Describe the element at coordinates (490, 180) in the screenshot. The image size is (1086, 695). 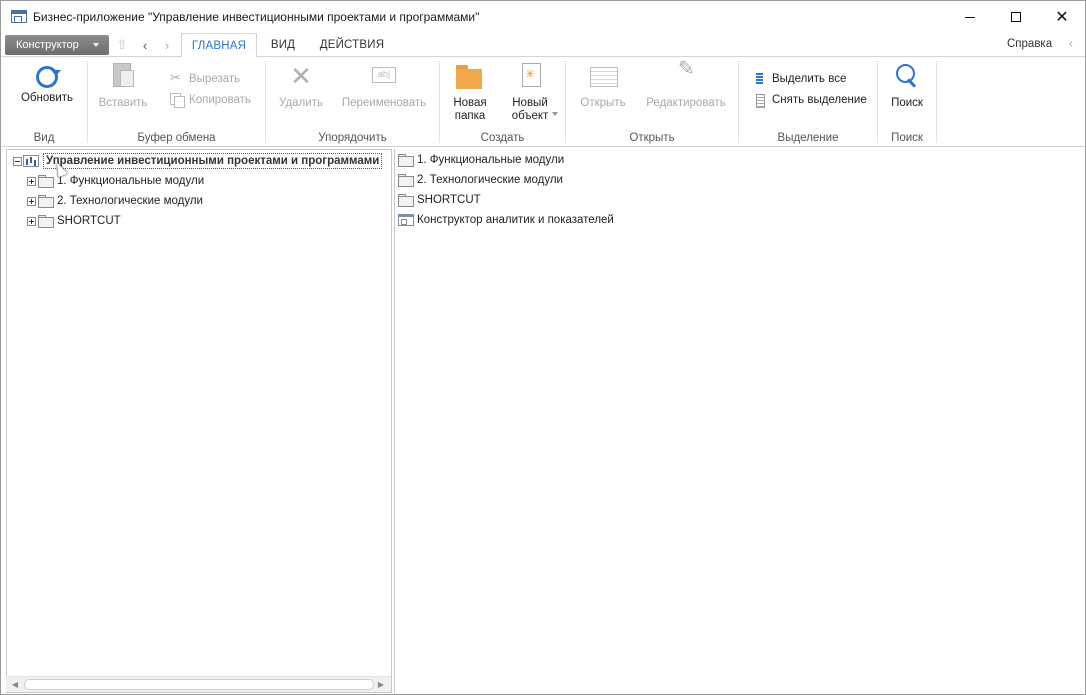
I see `list-item-label: 2. Технологические модули` at that location.